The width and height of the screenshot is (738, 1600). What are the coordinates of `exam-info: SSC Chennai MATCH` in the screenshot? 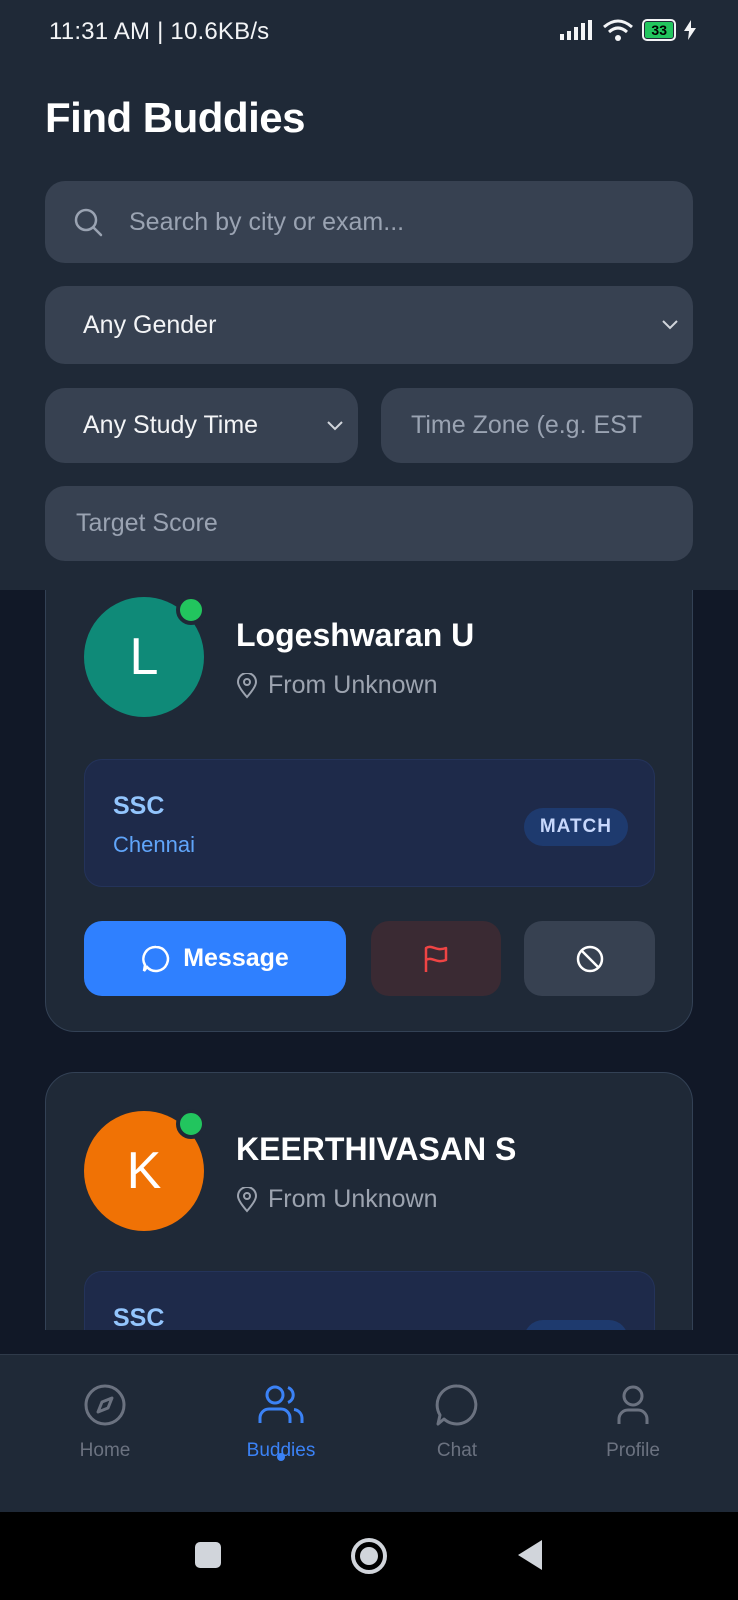 It's located at (369, 823).